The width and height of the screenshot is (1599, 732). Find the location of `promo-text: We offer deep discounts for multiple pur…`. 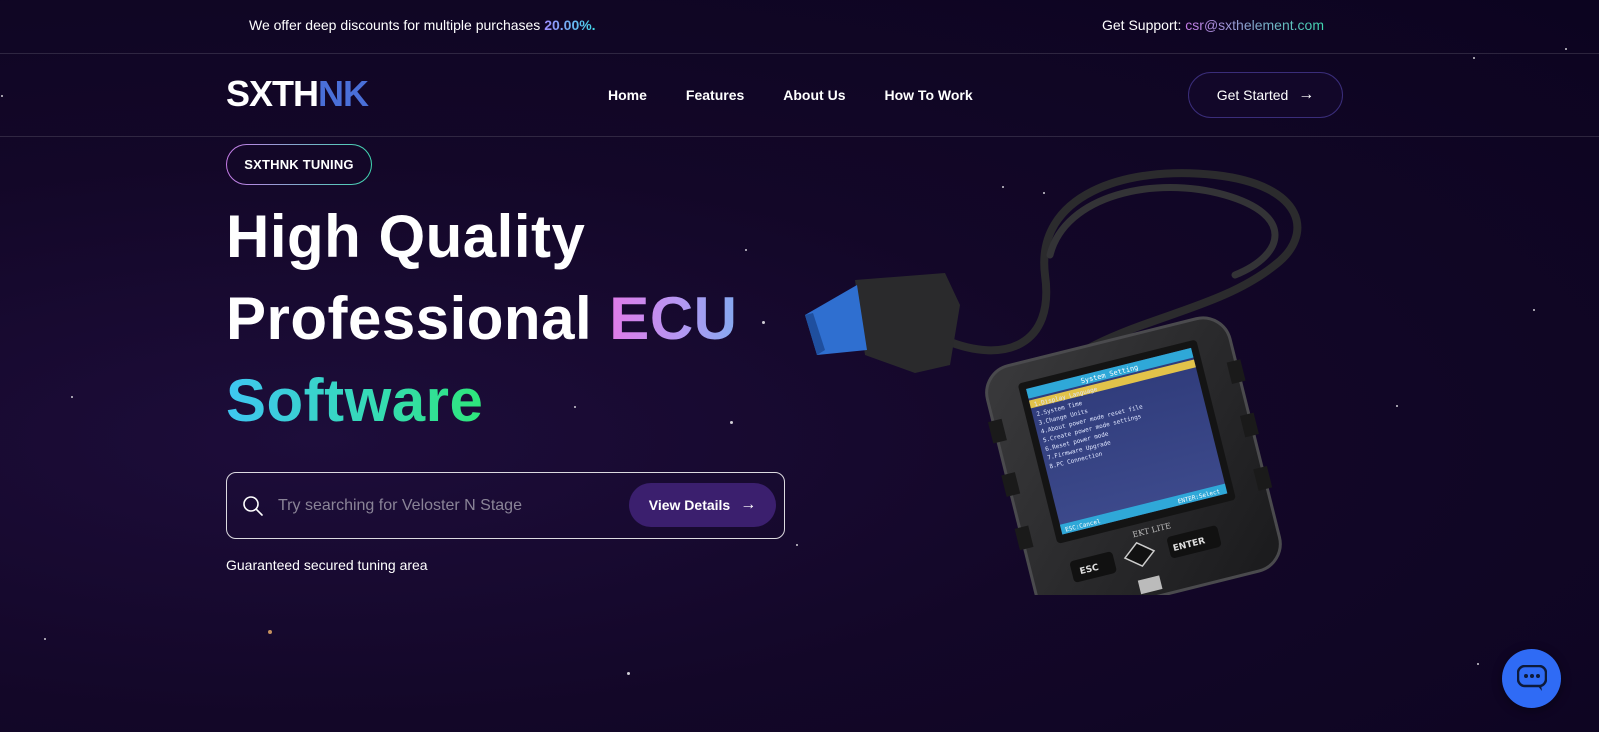

promo-text: We offer deep discounts for multiple pur… is located at coordinates (395, 25).